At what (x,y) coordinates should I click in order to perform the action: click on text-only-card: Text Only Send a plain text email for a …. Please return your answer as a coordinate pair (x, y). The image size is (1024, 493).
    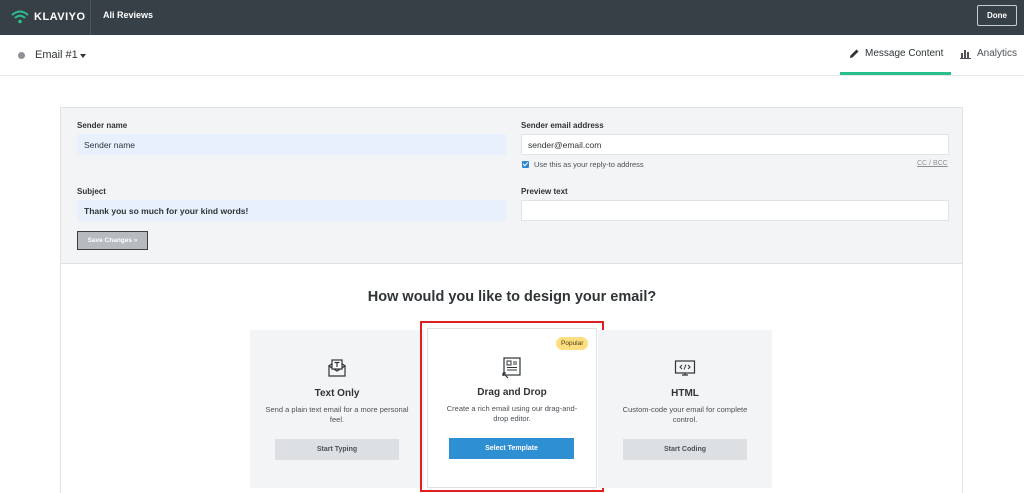
    Looking at the image, I should click on (337, 409).